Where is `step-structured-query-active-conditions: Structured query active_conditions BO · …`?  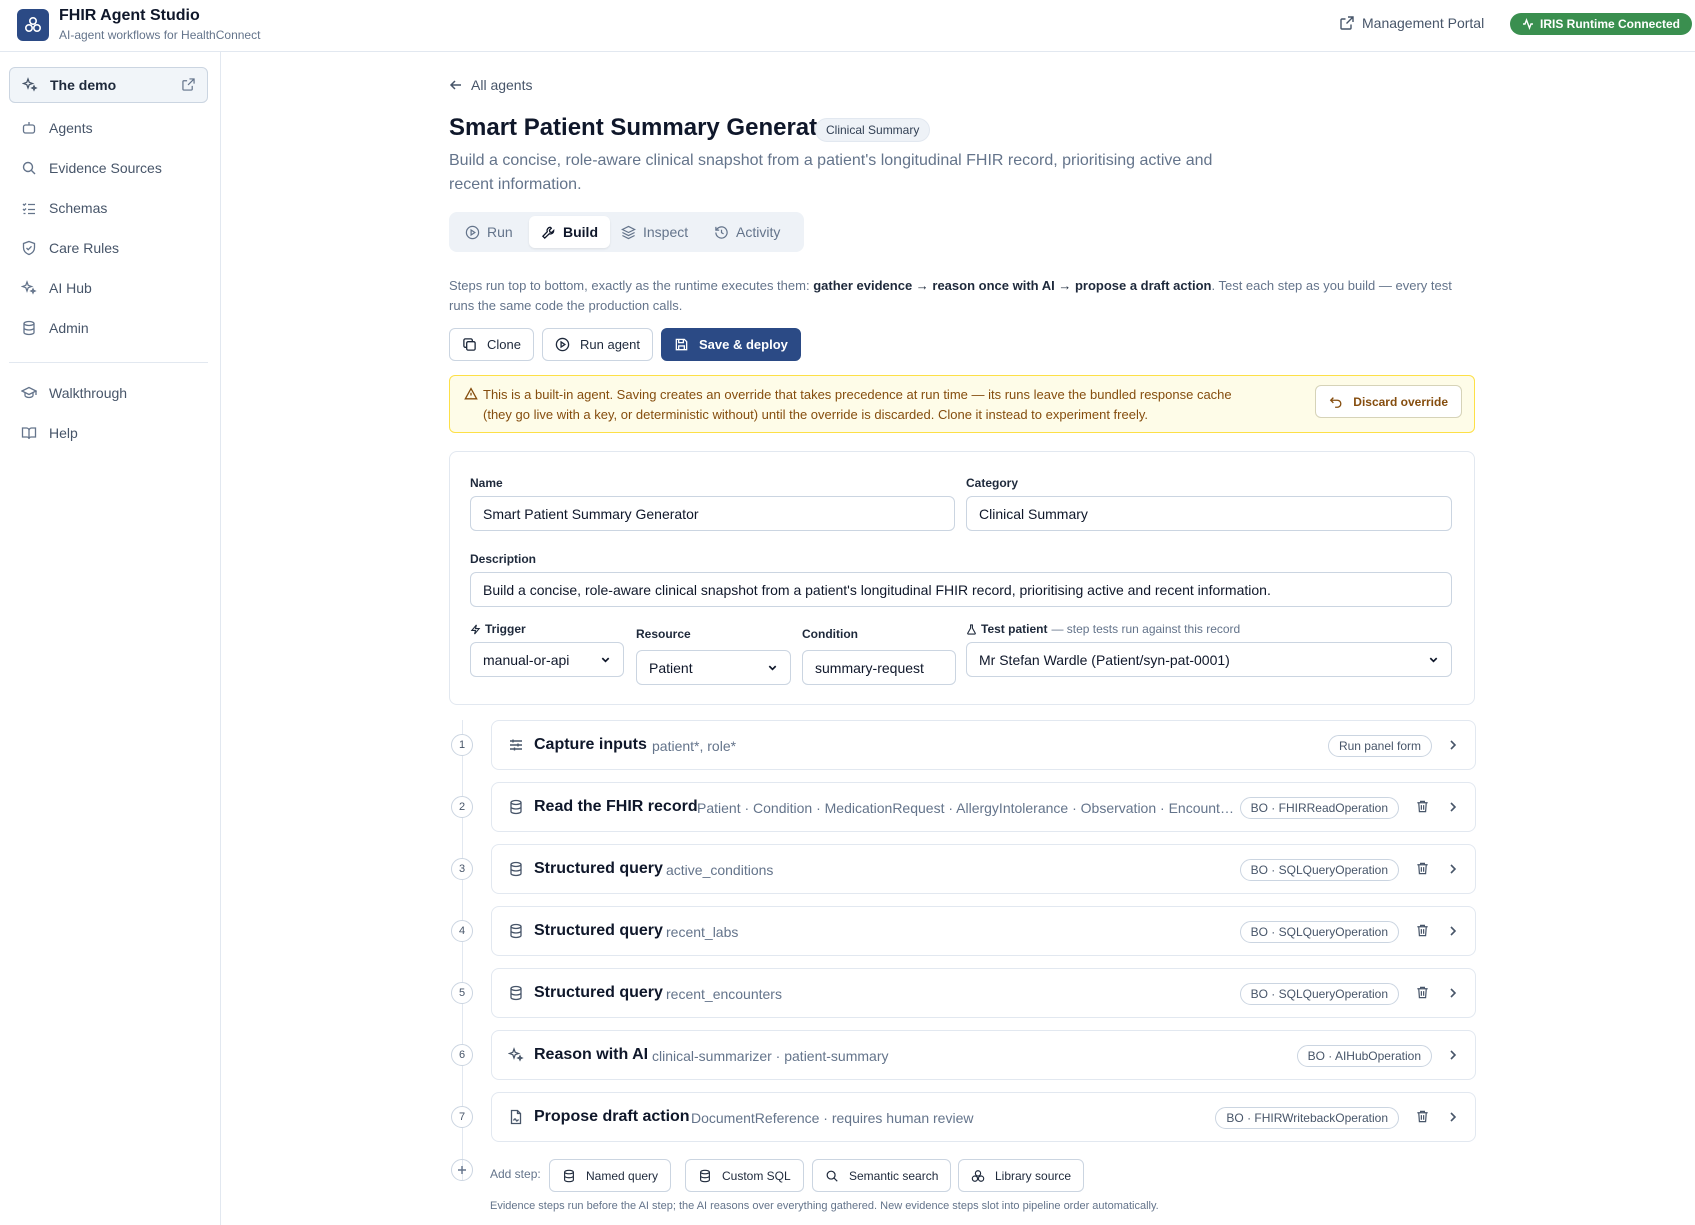 step-structured-query-active-conditions: Structured query active_conditions BO · … is located at coordinates (983, 869).